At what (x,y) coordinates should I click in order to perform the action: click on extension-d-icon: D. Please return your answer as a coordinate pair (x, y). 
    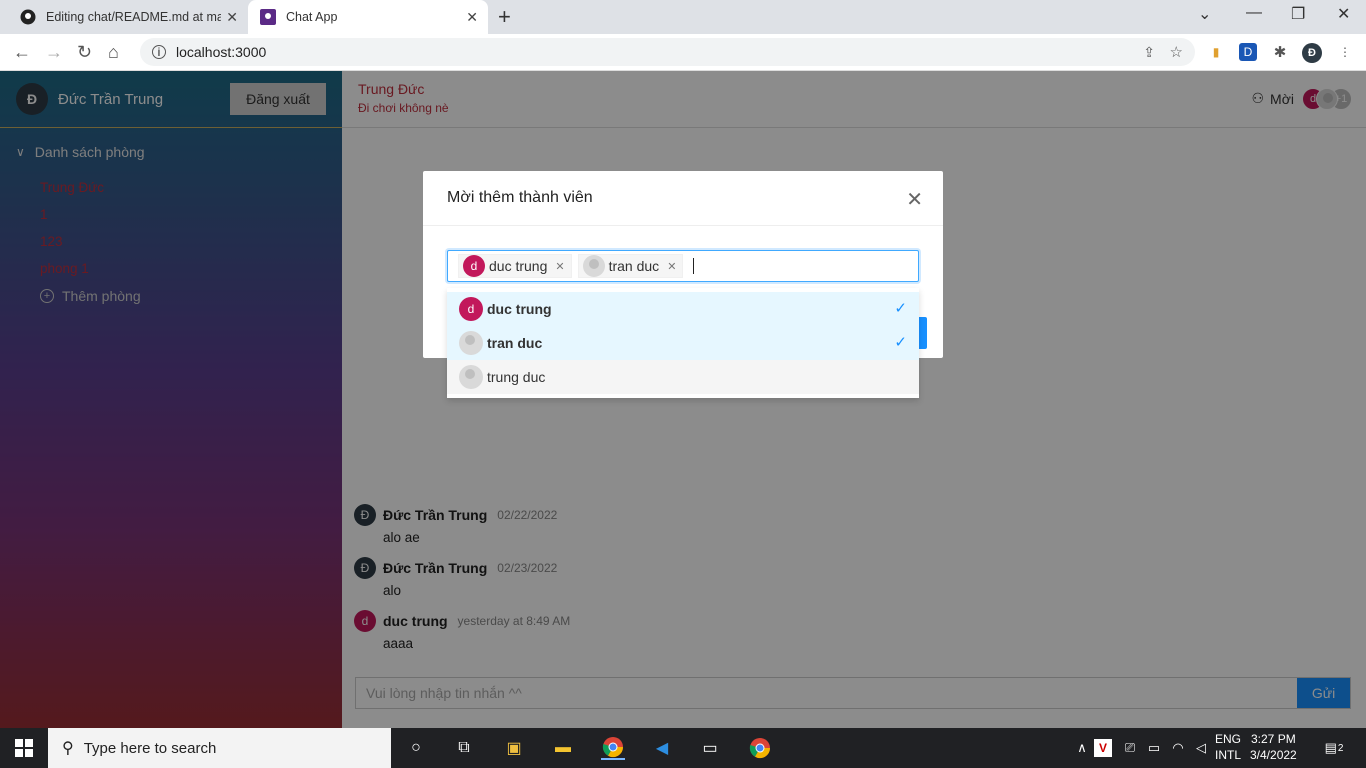
    Looking at the image, I should click on (1248, 52).